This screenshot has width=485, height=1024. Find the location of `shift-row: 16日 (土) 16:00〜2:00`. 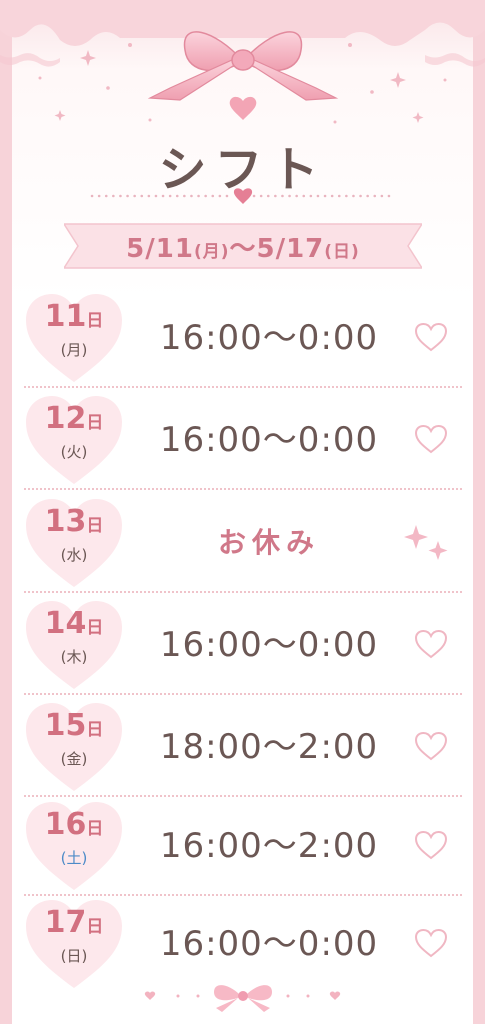

shift-row: 16日 (土) 16:00〜2:00 is located at coordinates (243, 846).